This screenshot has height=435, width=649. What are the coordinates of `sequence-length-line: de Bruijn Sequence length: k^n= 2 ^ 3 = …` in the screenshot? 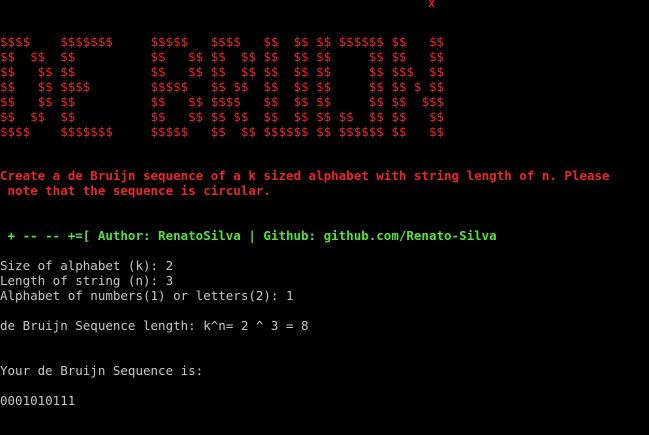 It's located at (154, 325).